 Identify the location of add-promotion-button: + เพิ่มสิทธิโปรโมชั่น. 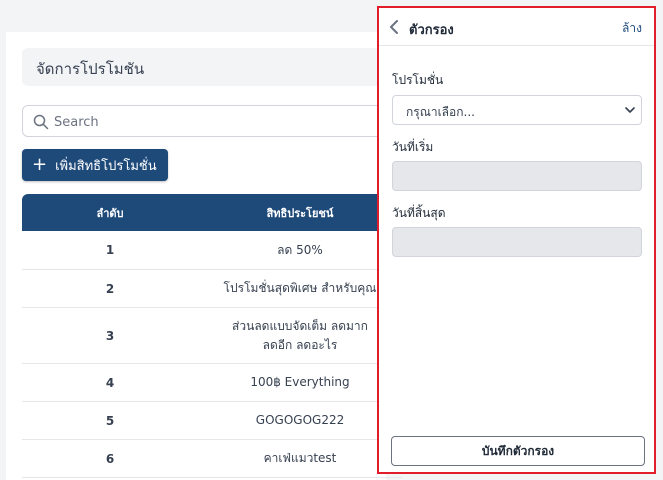
(95, 165).